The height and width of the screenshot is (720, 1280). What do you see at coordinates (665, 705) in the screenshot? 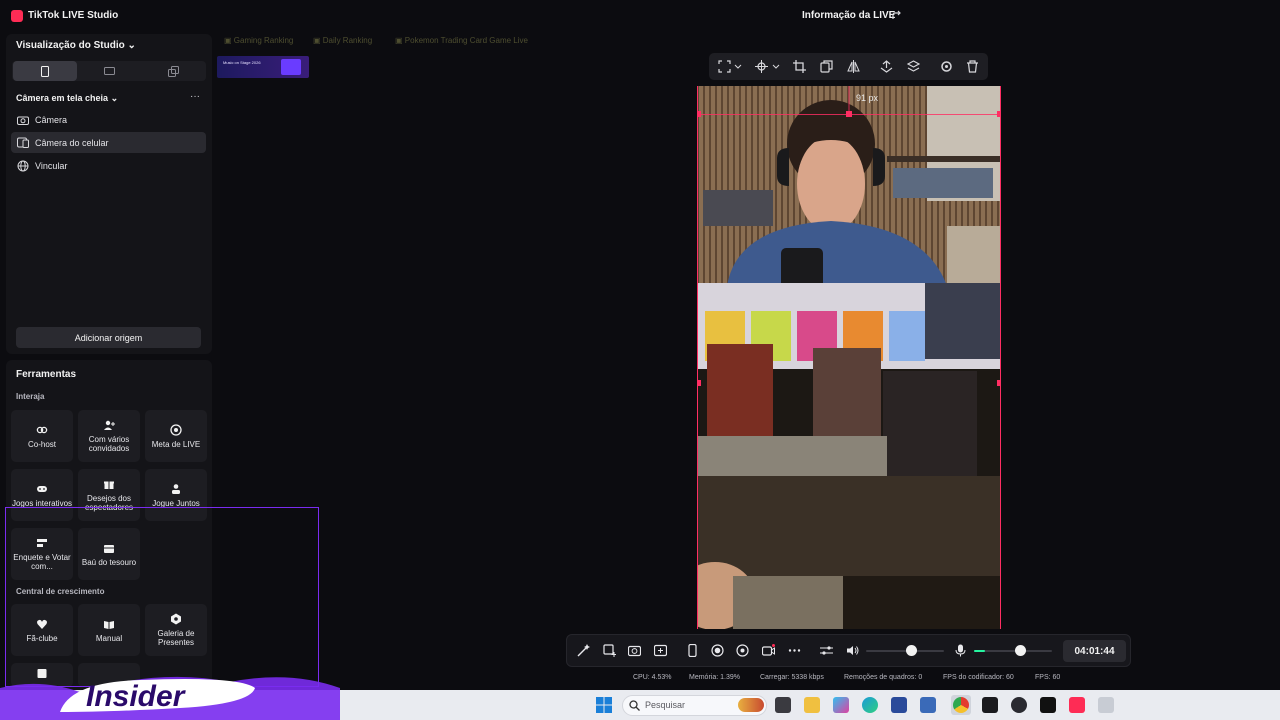
I see `search-placeholder: Pesquisar` at bounding box center [665, 705].